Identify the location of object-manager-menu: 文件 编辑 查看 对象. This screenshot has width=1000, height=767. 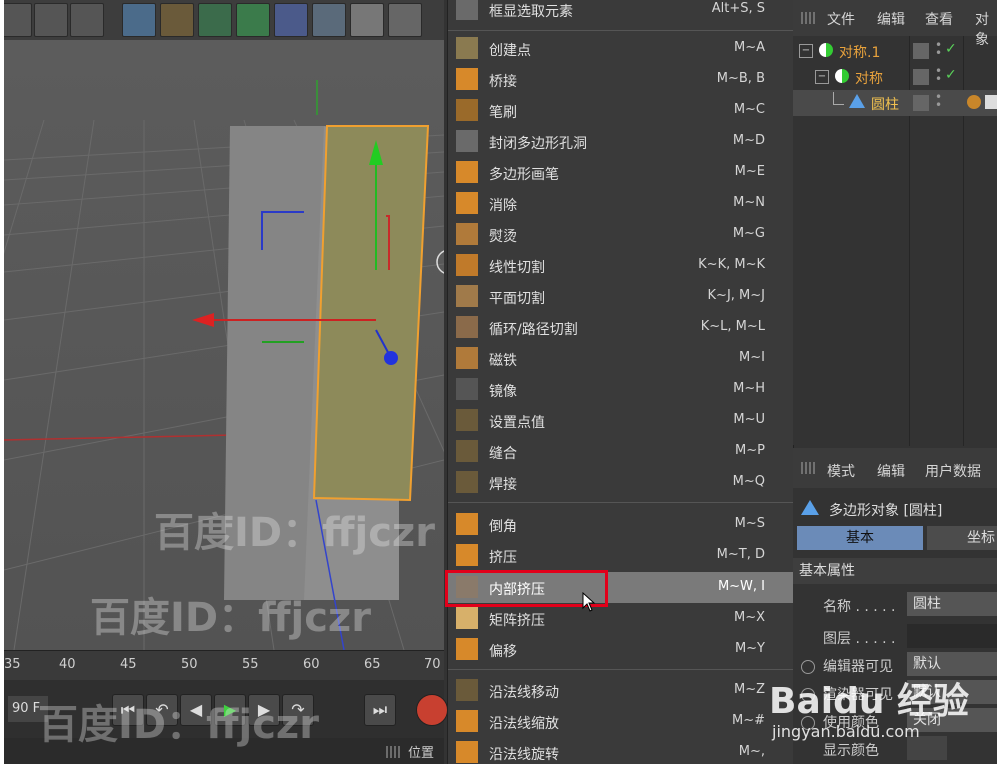
(895, 24).